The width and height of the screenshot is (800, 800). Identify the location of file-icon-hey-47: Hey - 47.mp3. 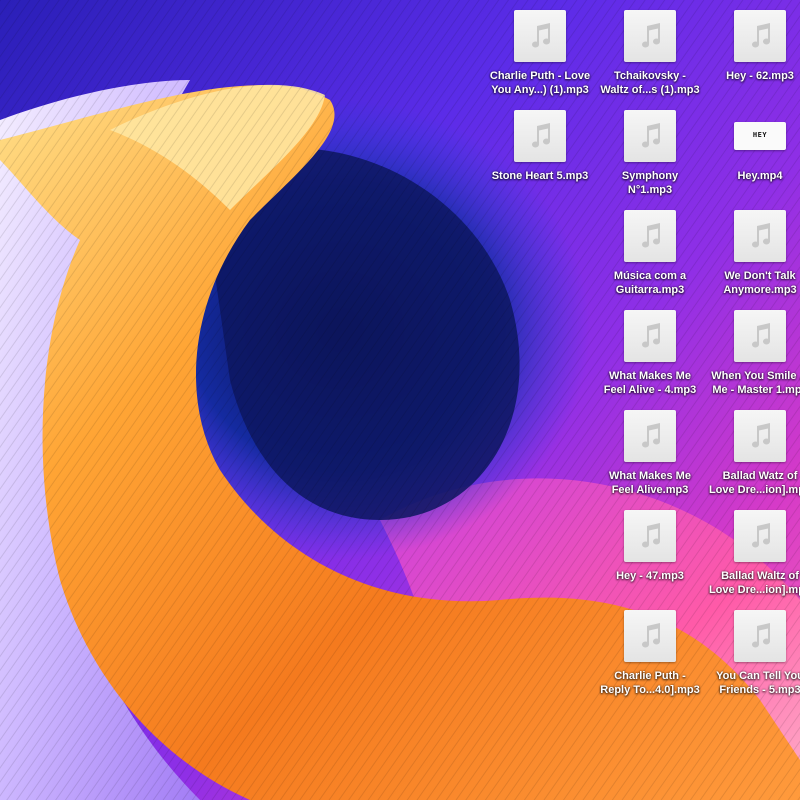
(650, 548).